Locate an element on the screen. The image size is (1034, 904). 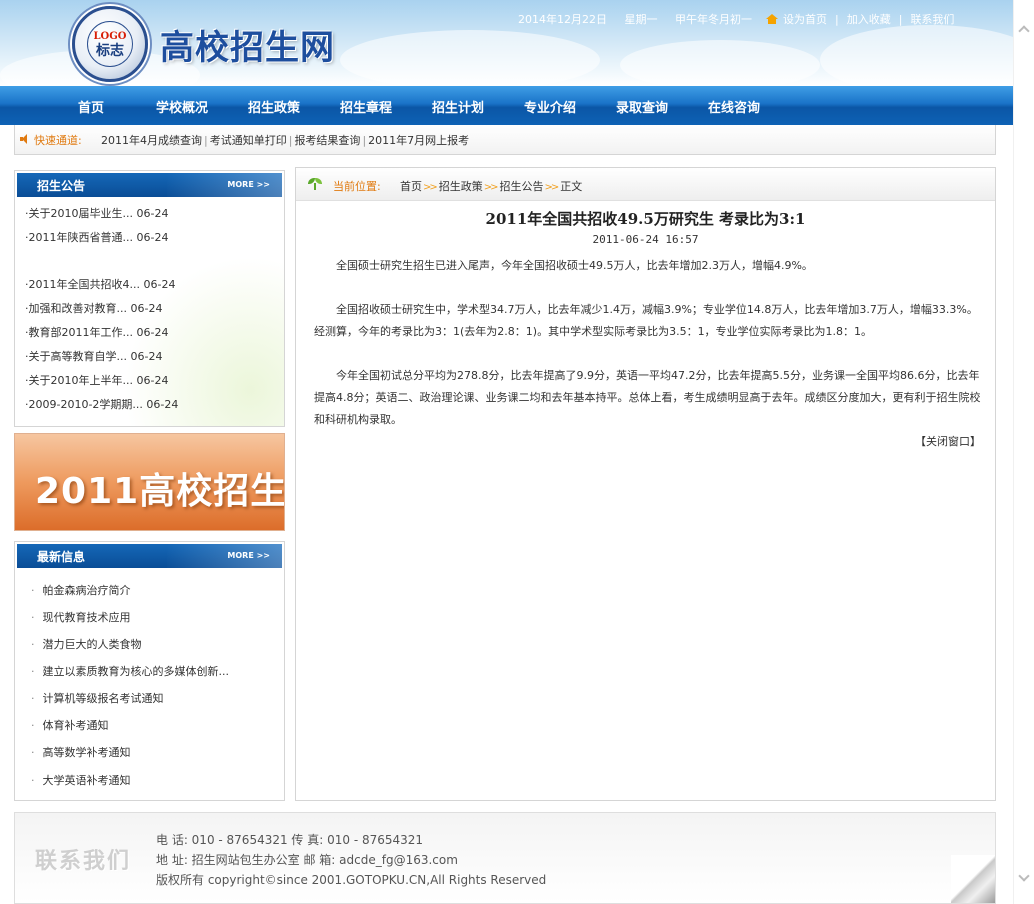
close-window-button: 【关闭窗口】 is located at coordinates (948, 441).